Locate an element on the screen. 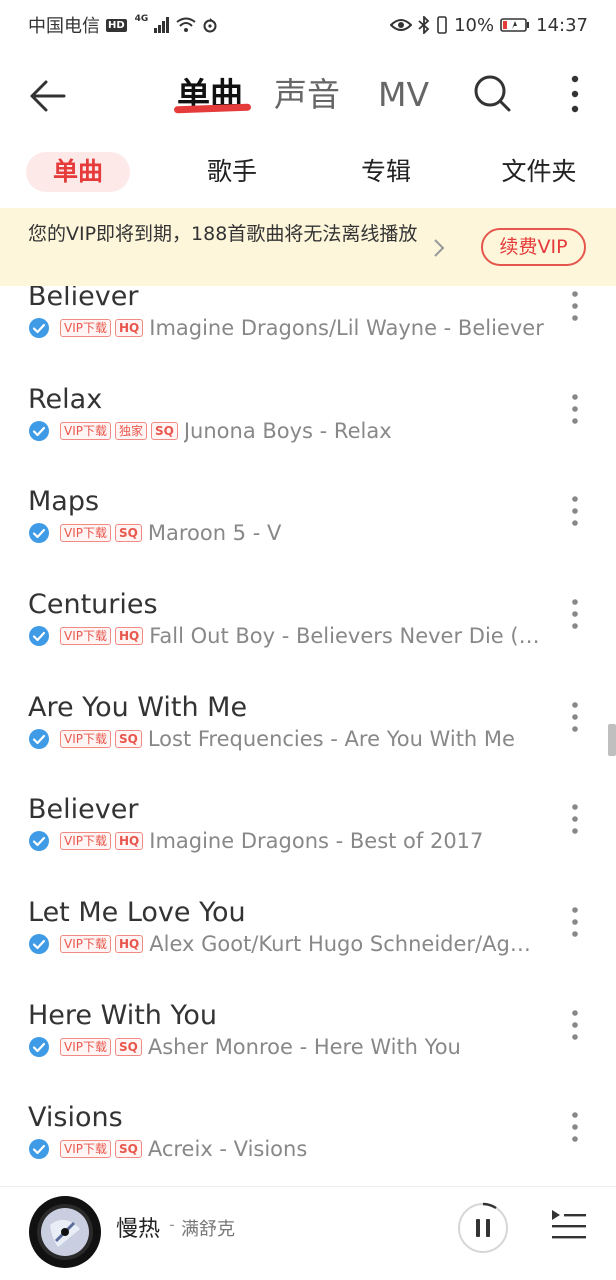 This screenshot has width=616, height=1280. hd-badge: HD is located at coordinates (116, 25).